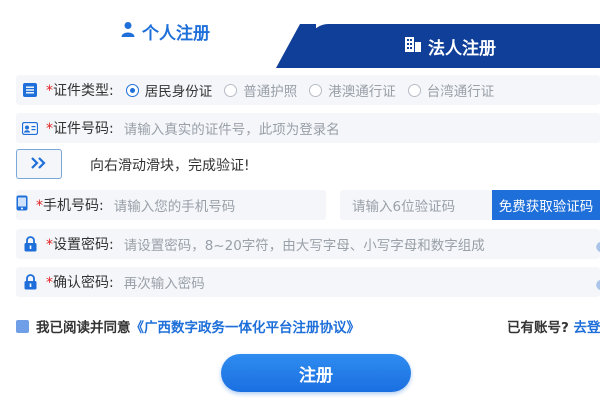 The height and width of the screenshot is (400, 600). I want to click on phone-row: *手机号码: 请输入您的手机号码, so click(171, 205).